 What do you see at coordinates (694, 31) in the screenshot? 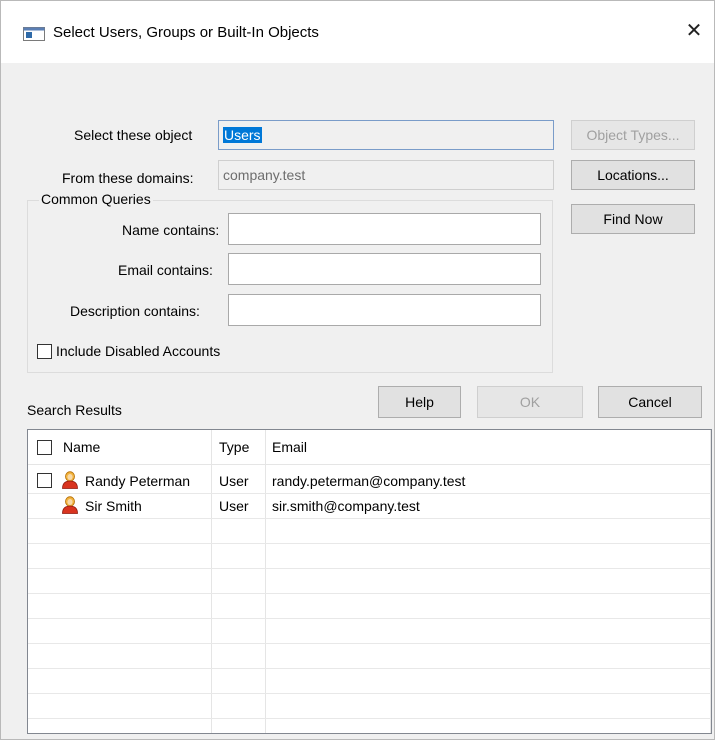
I see `close-icon: ✕` at bounding box center [694, 31].